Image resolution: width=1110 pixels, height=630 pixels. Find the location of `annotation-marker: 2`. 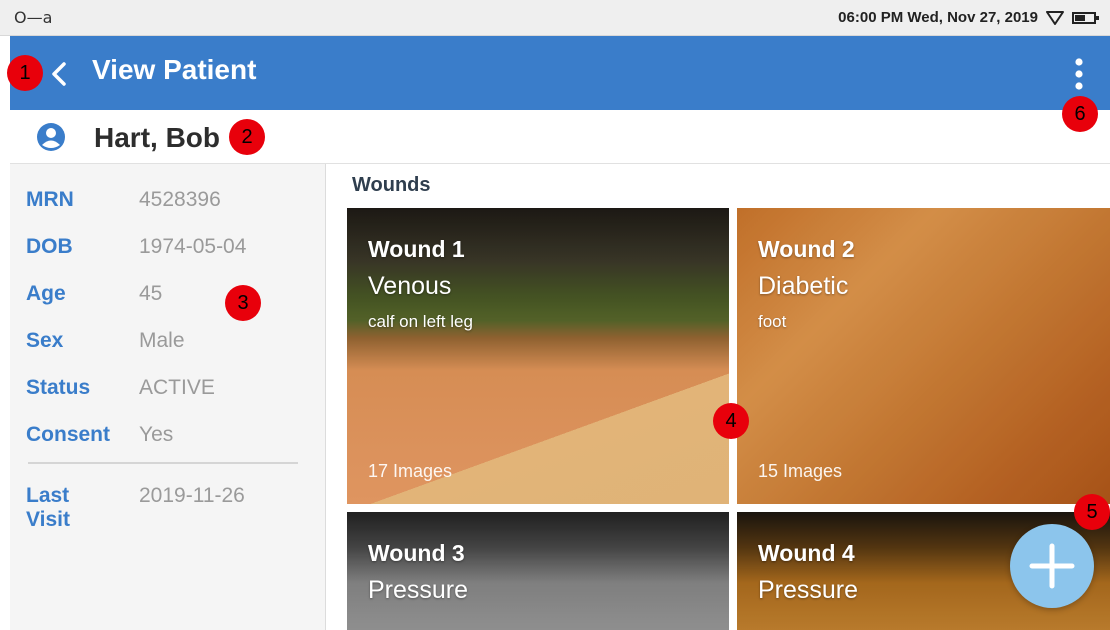

annotation-marker: 2 is located at coordinates (247, 137).